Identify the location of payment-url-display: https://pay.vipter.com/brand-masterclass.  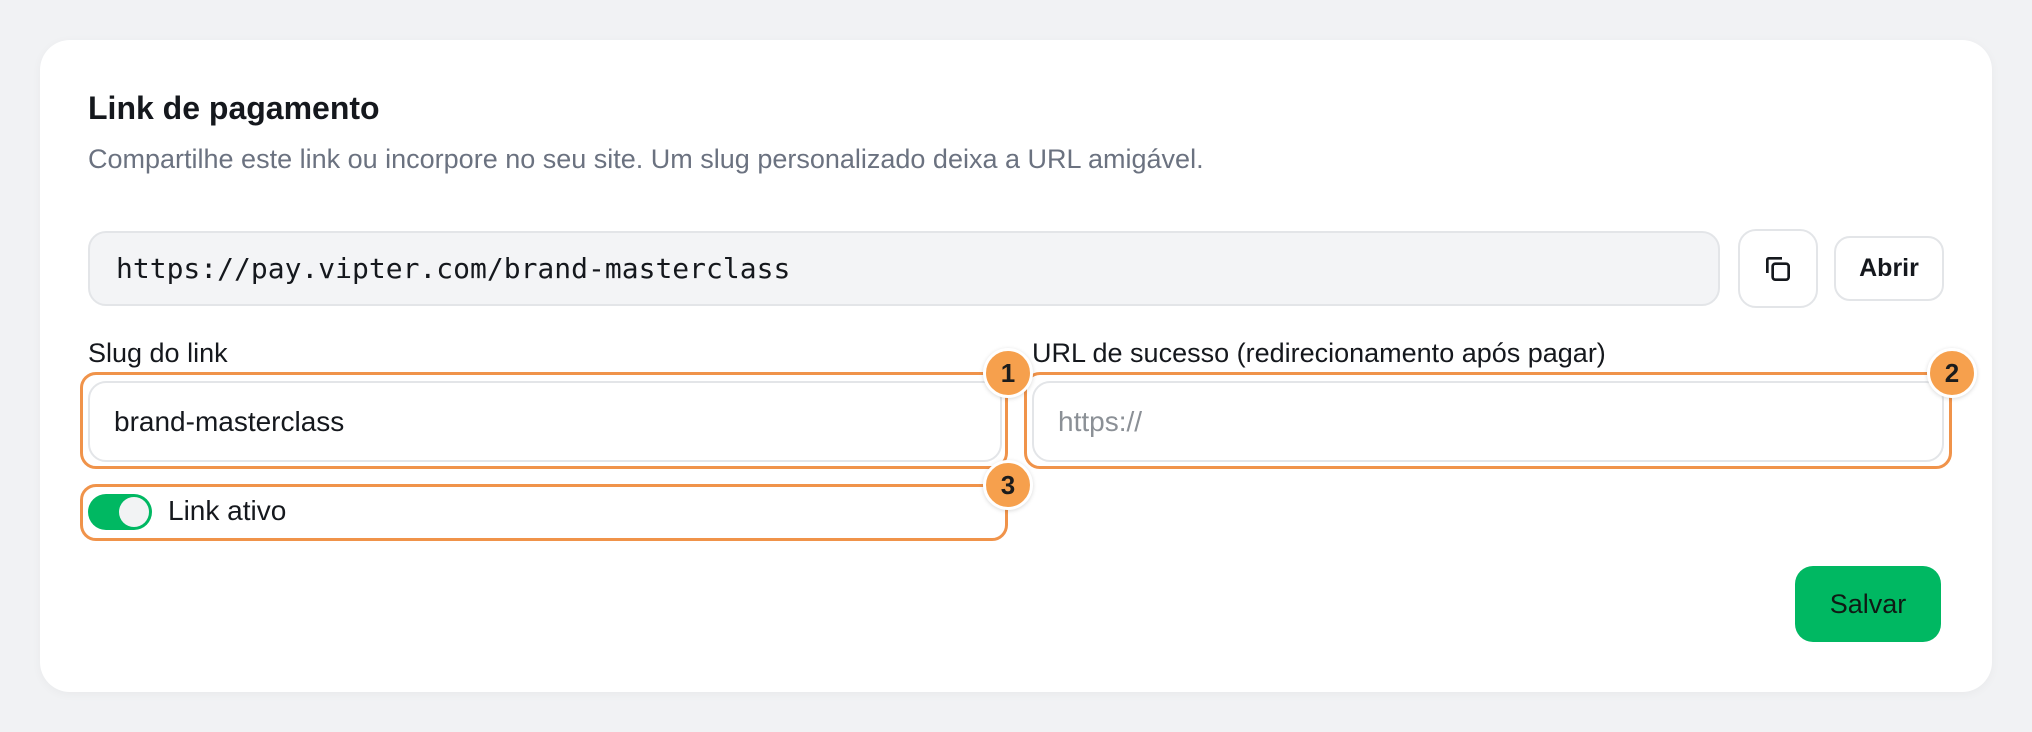
(904, 268).